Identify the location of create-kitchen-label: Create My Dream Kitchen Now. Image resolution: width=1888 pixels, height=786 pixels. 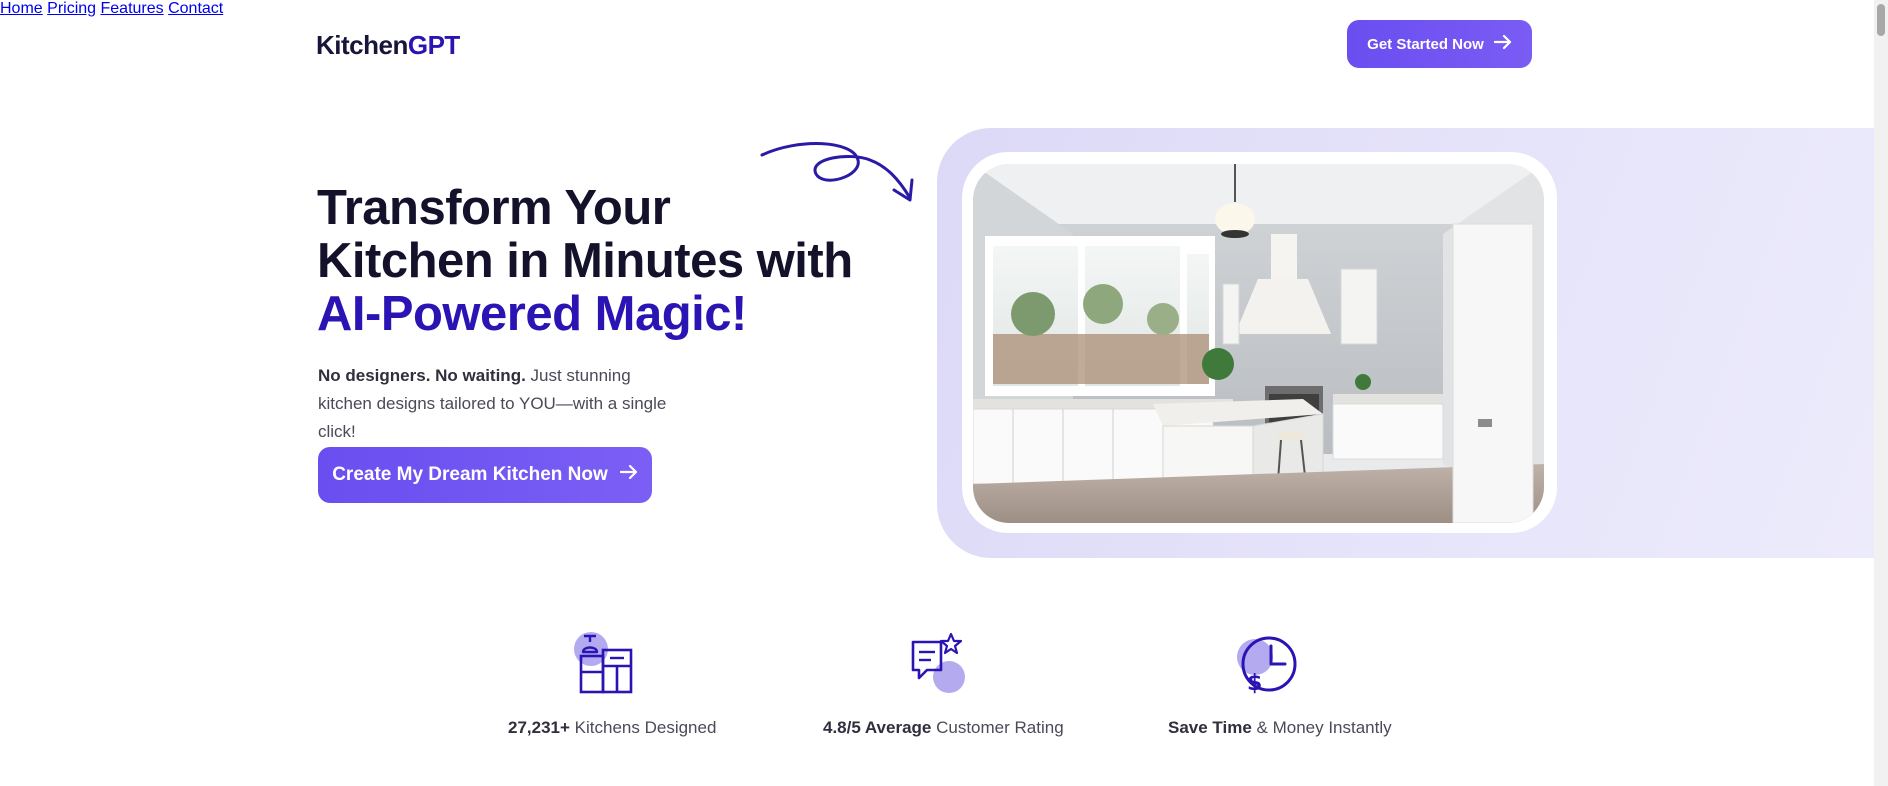
(470, 474).